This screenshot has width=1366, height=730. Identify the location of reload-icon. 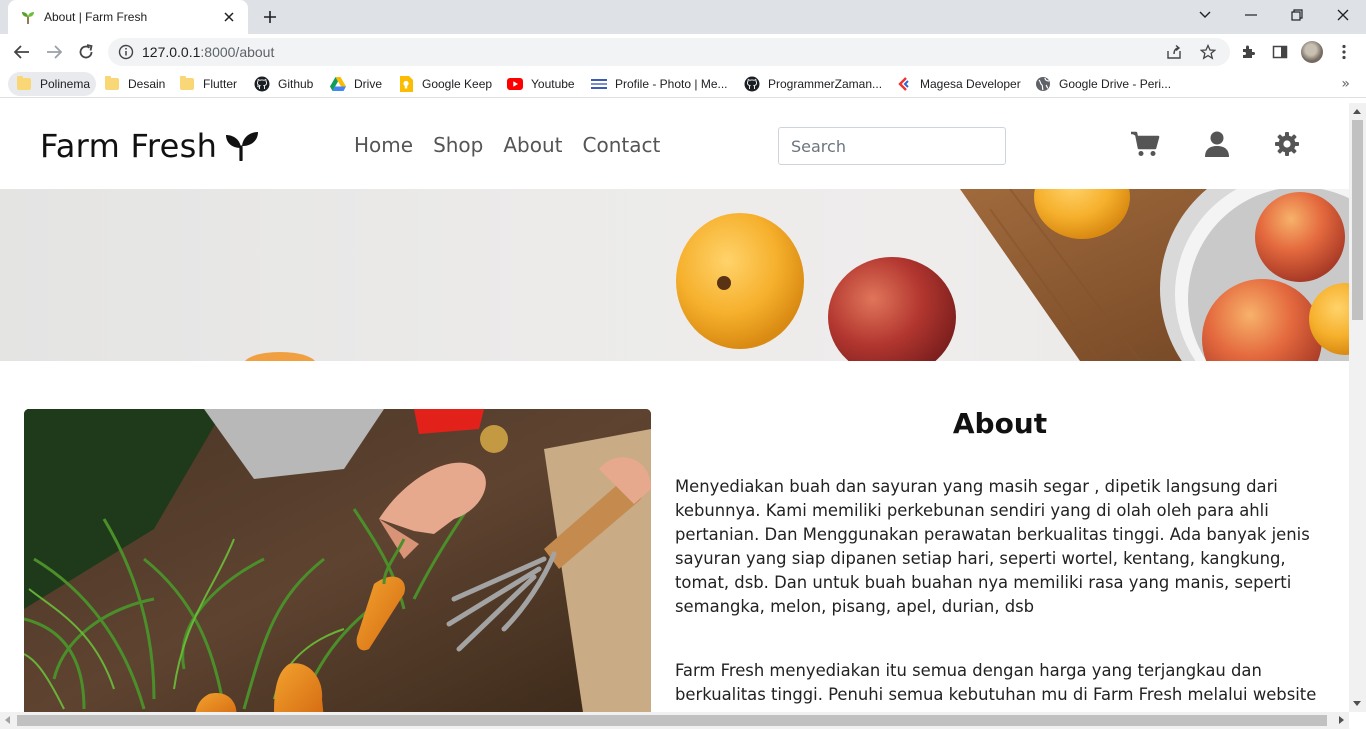
(86, 52).